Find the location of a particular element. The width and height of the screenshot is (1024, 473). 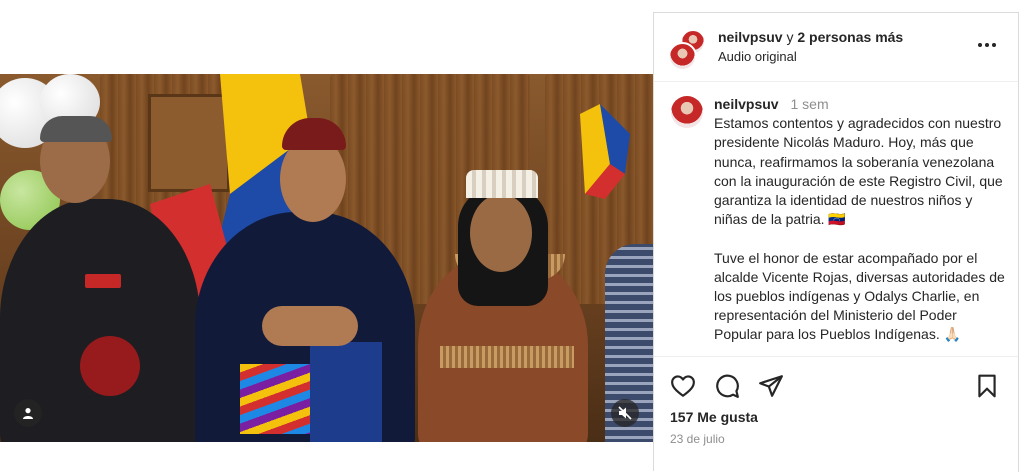

likes-count: 157 Me gusta is located at coordinates (714, 417).